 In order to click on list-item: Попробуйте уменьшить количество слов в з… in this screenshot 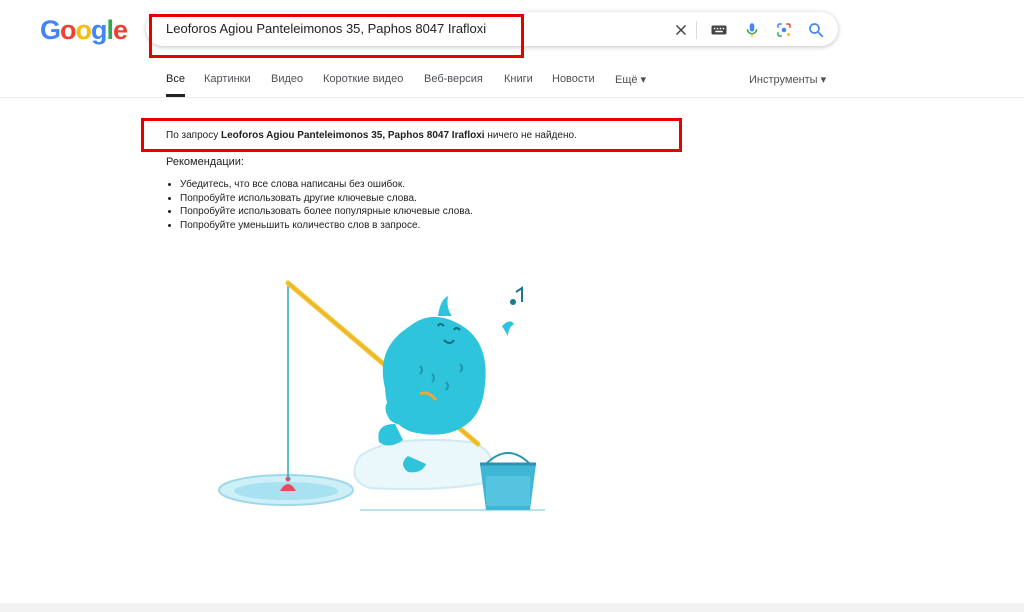, I will do `click(326, 226)`.